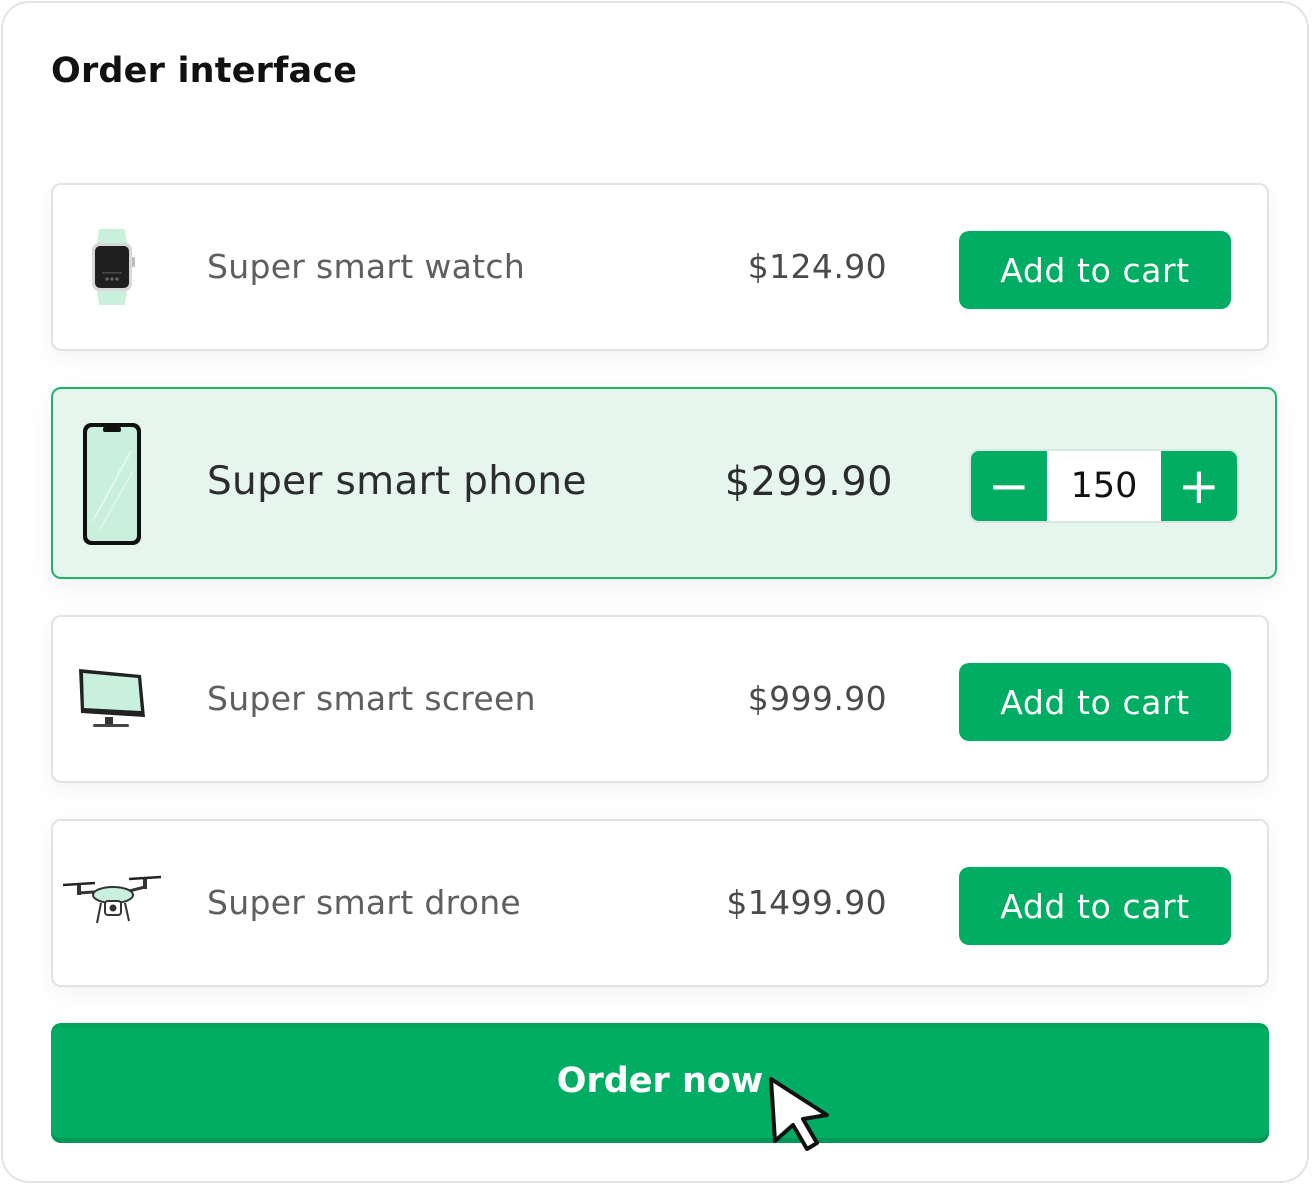 This screenshot has width=1314, height=1188. What do you see at coordinates (112, 701) in the screenshot?
I see `monitor-icon` at bounding box center [112, 701].